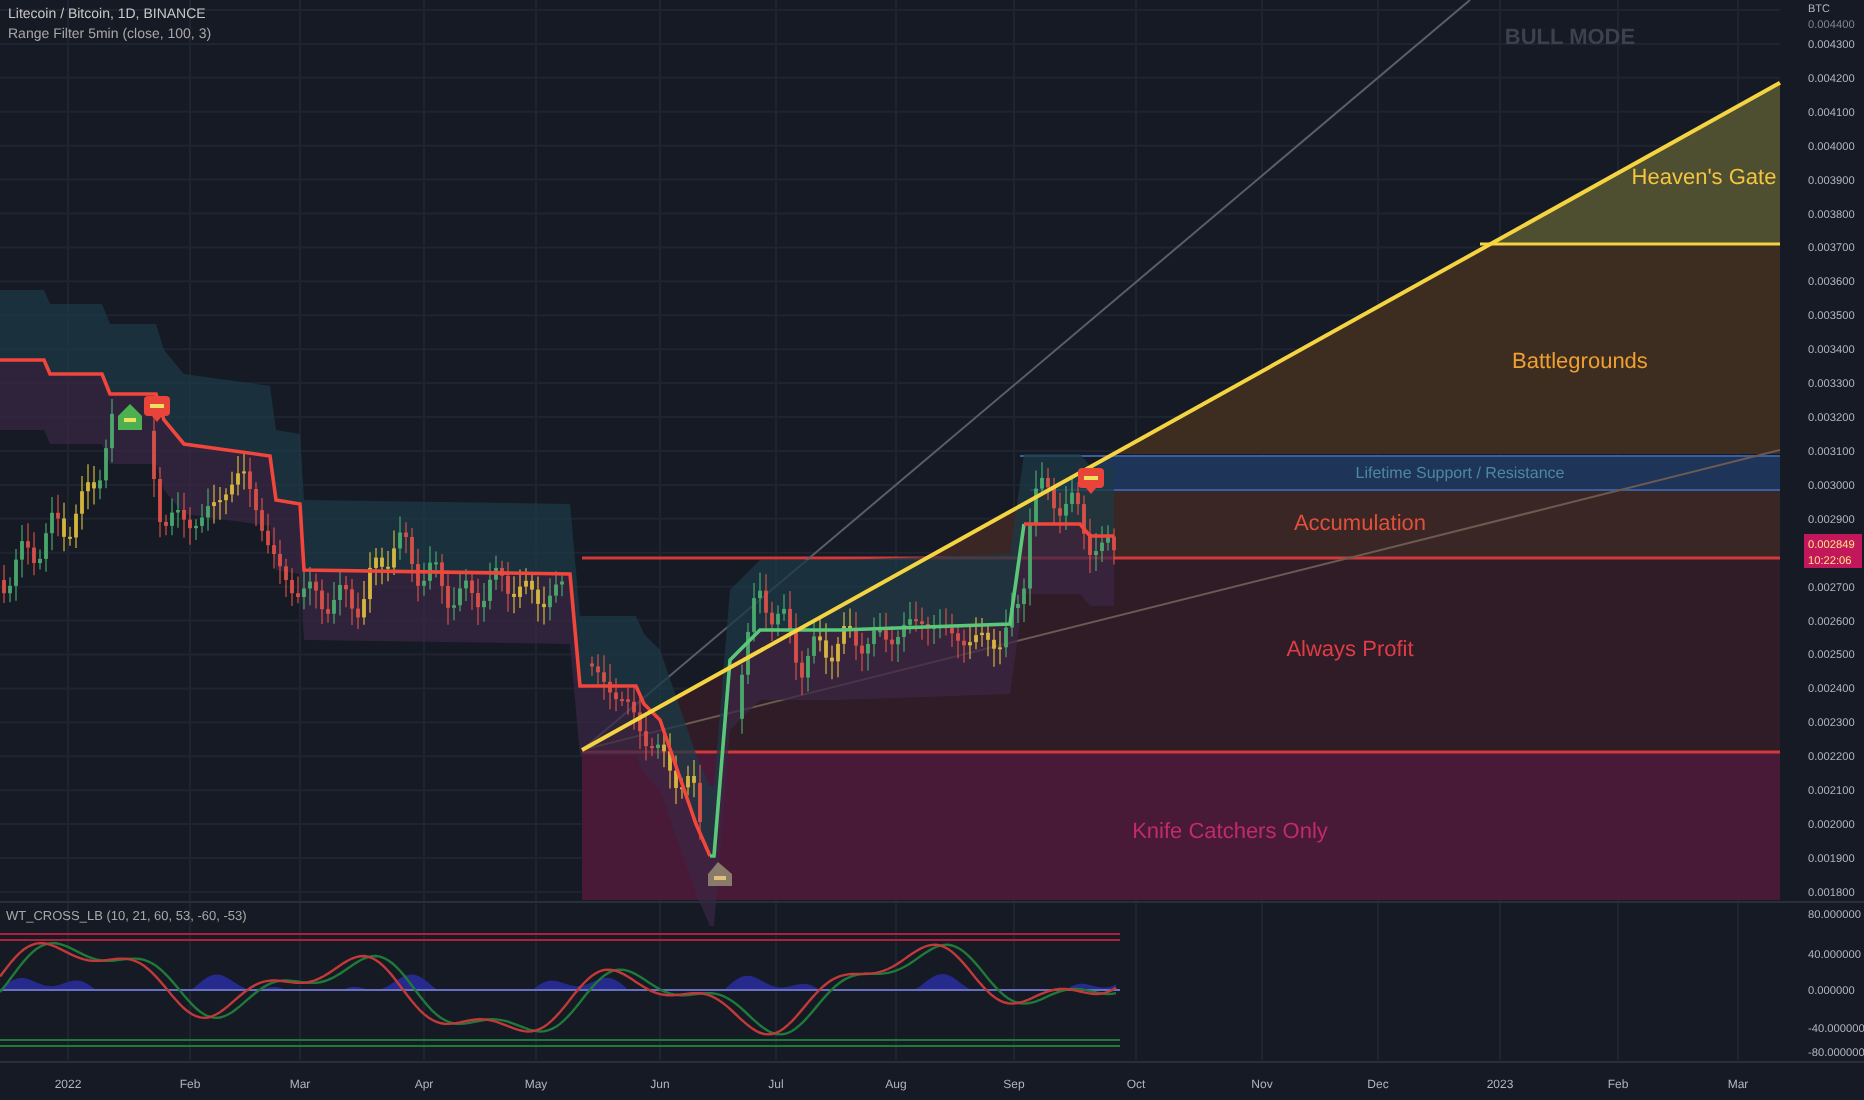 This screenshot has height=1100, width=1864. What do you see at coordinates (1460, 473) in the screenshot?
I see `zone-label: Lifetime Support / Resistance` at bounding box center [1460, 473].